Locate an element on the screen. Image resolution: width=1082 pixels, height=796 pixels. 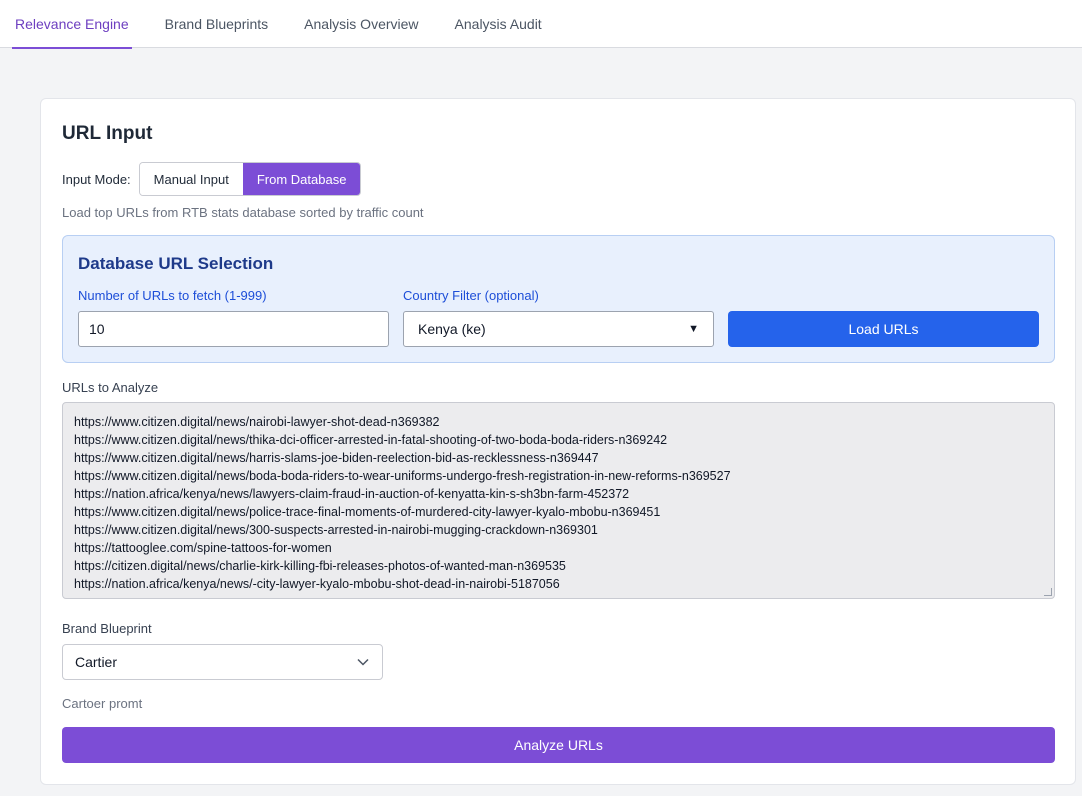
country-filter-label: Country Filter (optional) is located at coordinates (471, 295).